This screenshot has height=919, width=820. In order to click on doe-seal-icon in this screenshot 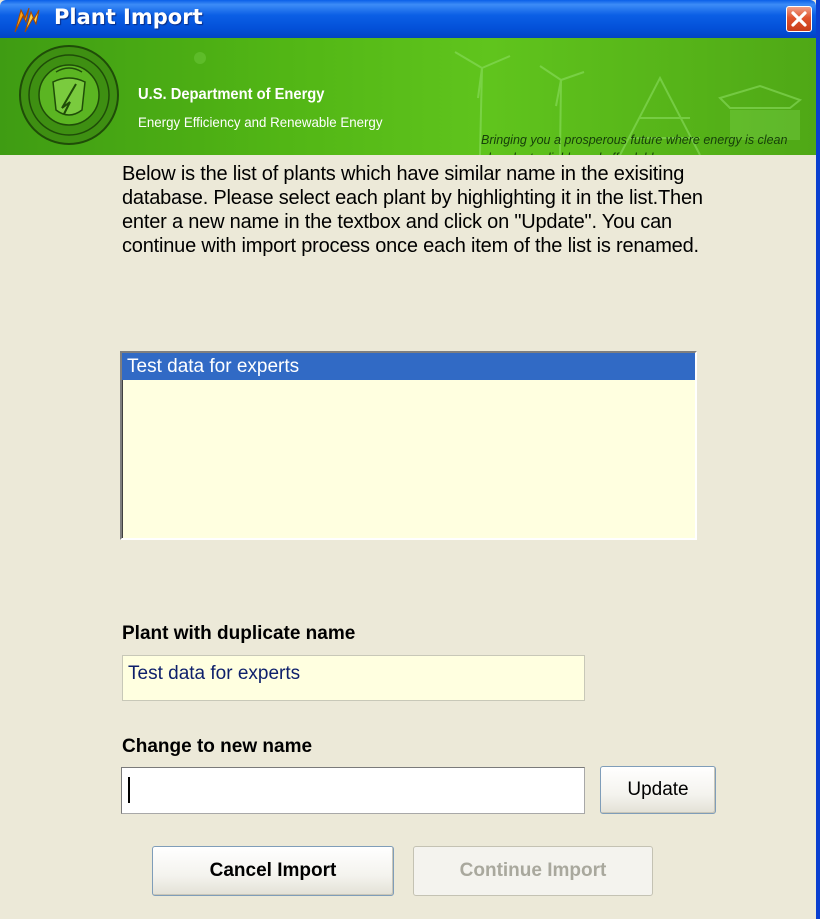, I will do `click(69, 95)`.